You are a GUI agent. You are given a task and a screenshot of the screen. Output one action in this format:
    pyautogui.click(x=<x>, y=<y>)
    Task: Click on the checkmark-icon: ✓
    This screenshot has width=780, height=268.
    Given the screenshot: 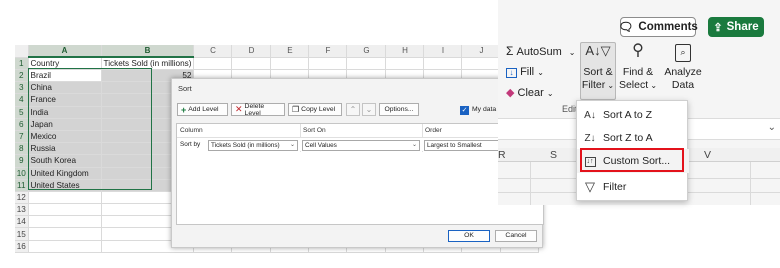 What is the action you would take?
    pyautogui.click(x=464, y=110)
    